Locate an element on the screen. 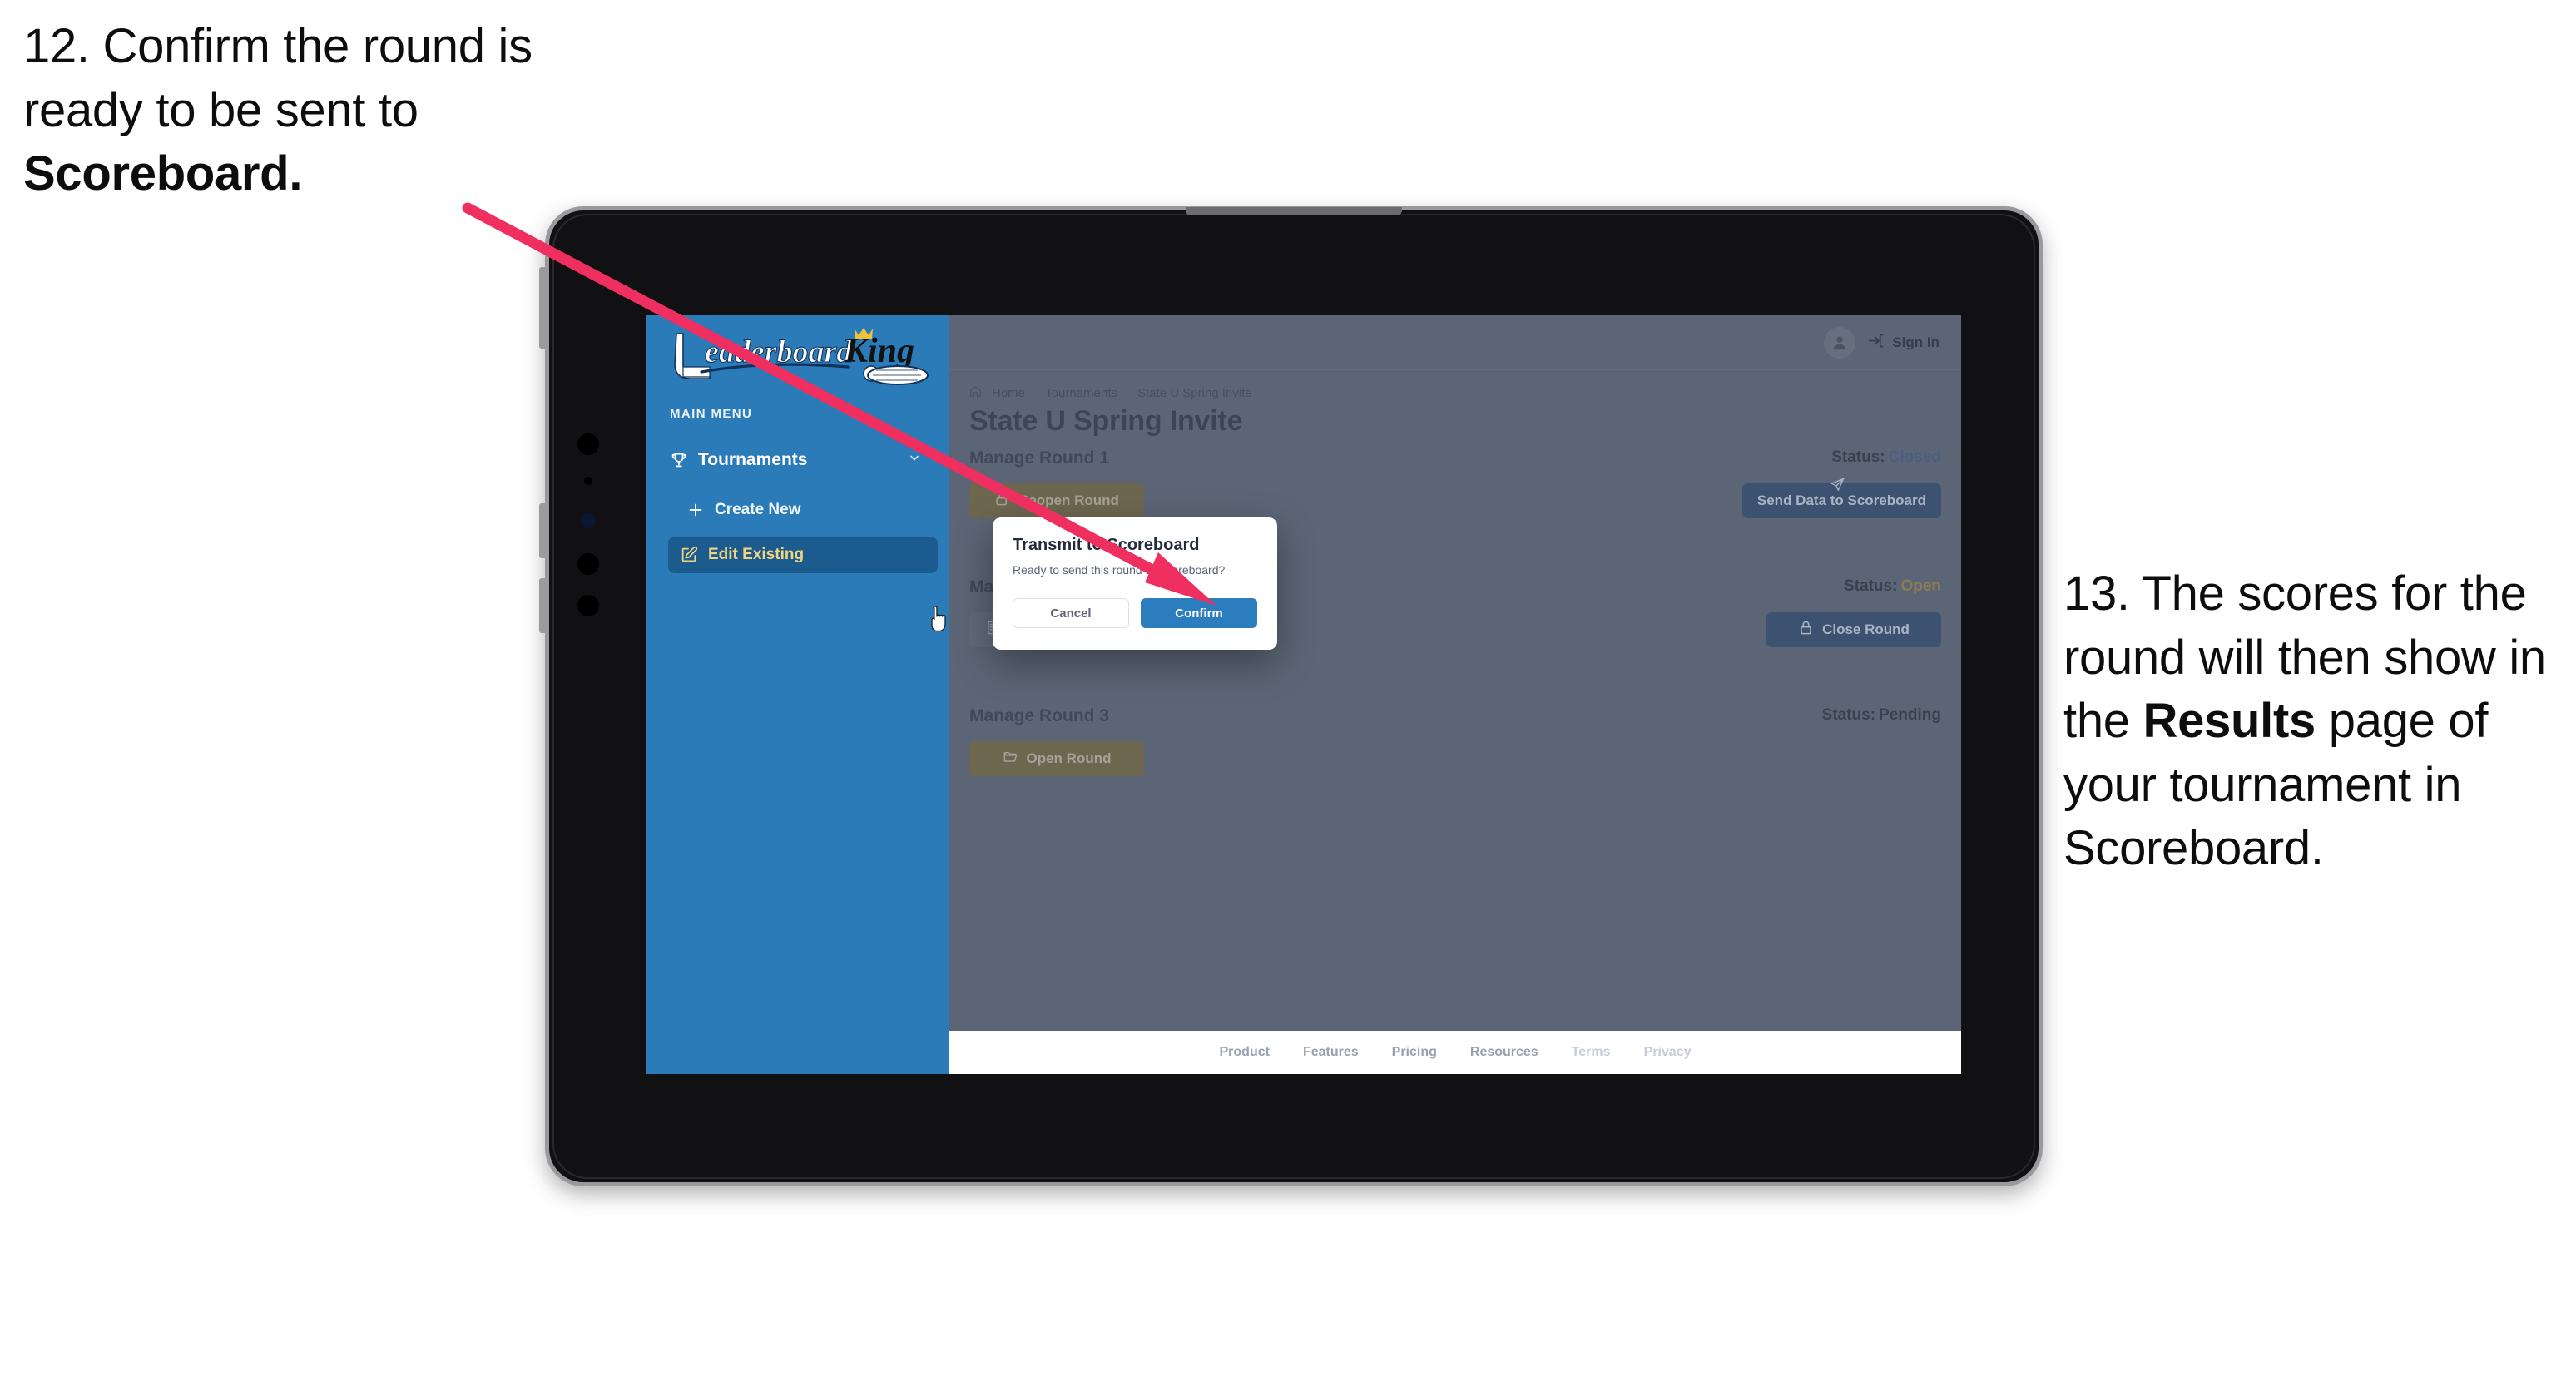 The height and width of the screenshot is (1386, 2576). button-label: Close Round is located at coordinates (1866, 629).